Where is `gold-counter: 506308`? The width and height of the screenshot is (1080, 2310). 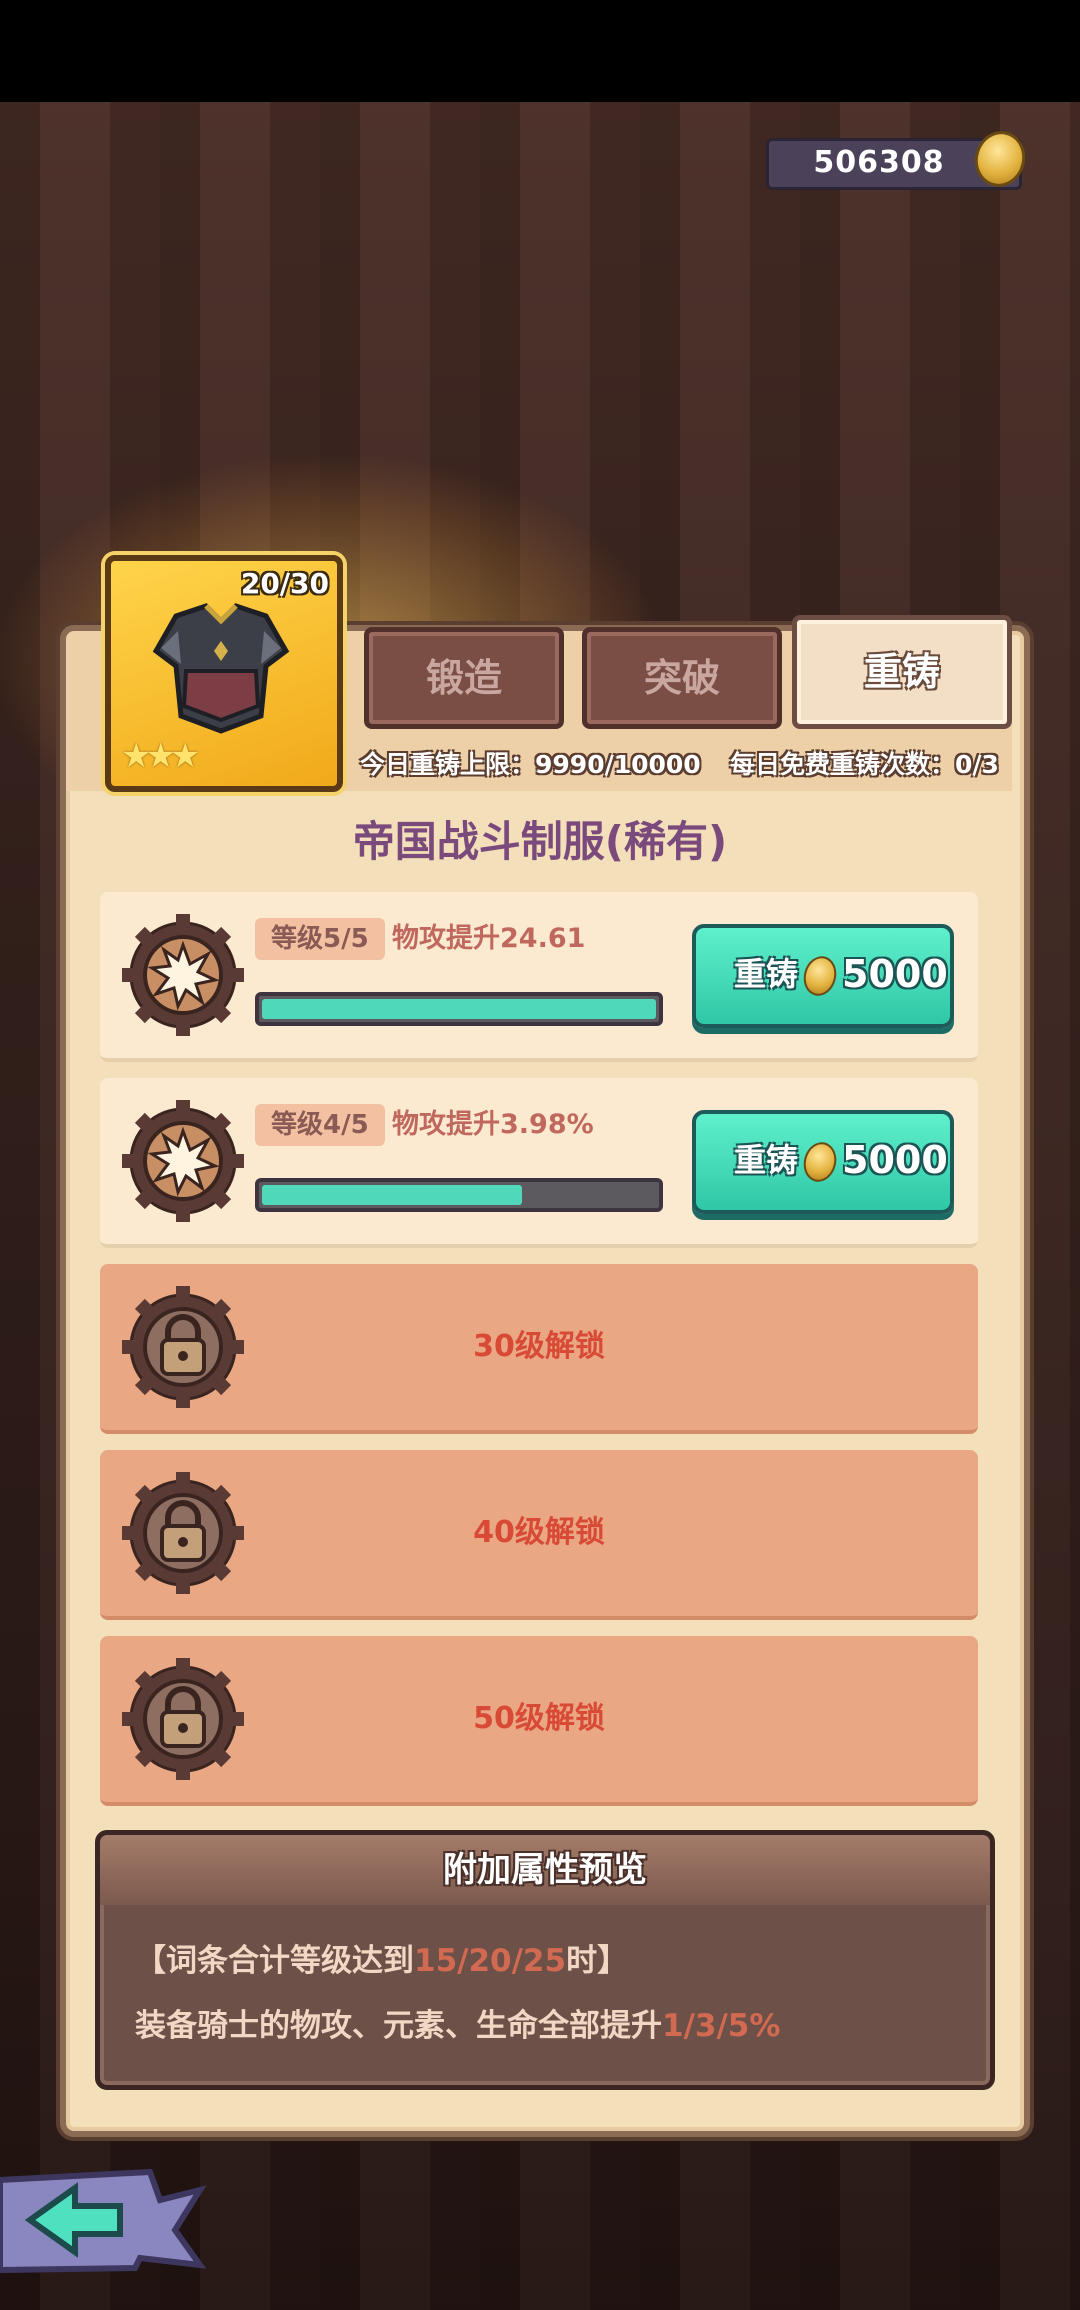
gold-counter: 506308 is located at coordinates (899, 159).